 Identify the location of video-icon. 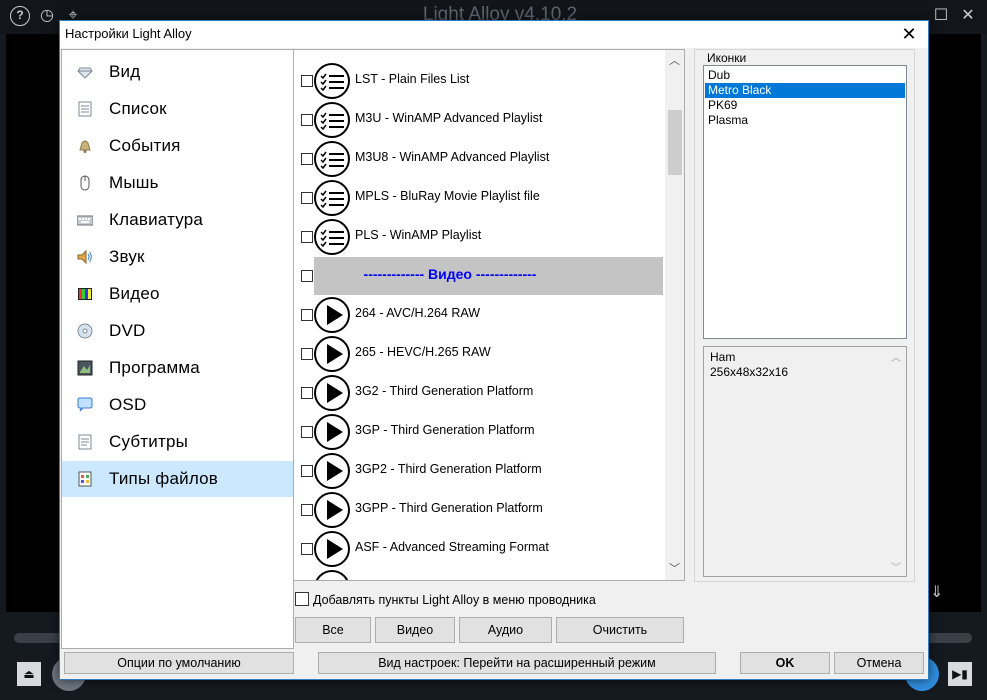
(85, 294).